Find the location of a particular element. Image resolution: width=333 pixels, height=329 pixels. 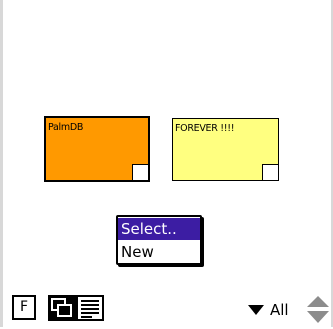

view-toggle is located at coordinates (76, 308).